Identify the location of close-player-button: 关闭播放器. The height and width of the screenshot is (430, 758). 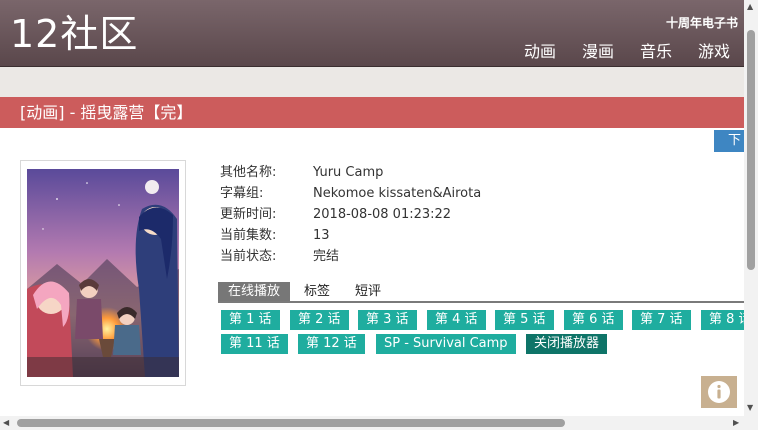
(567, 344).